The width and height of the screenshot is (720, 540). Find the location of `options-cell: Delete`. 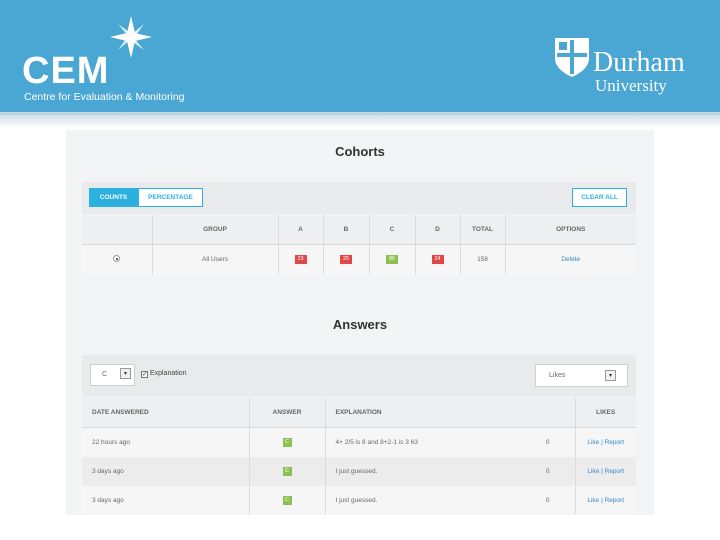

options-cell: Delete is located at coordinates (570, 259).